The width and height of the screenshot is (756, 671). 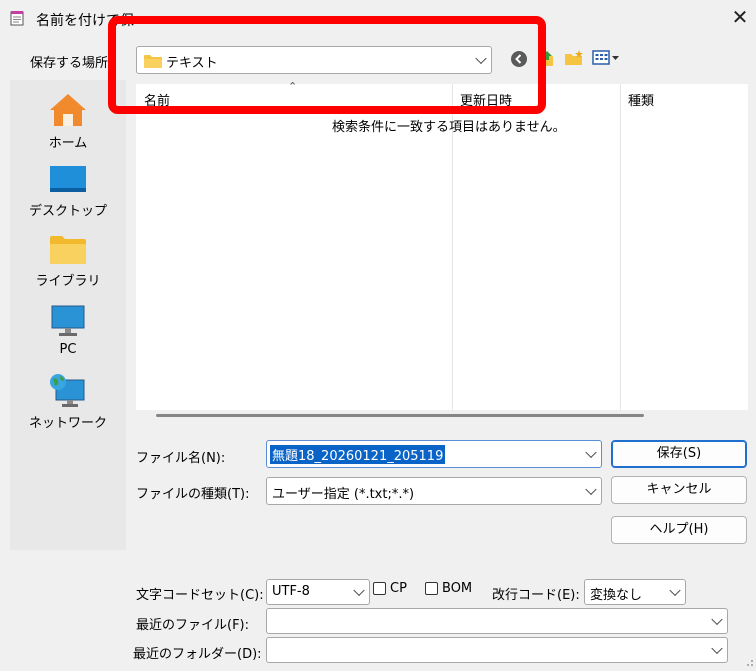 What do you see at coordinates (68, 320) in the screenshot?
I see `pc-monitor-icon` at bounding box center [68, 320].